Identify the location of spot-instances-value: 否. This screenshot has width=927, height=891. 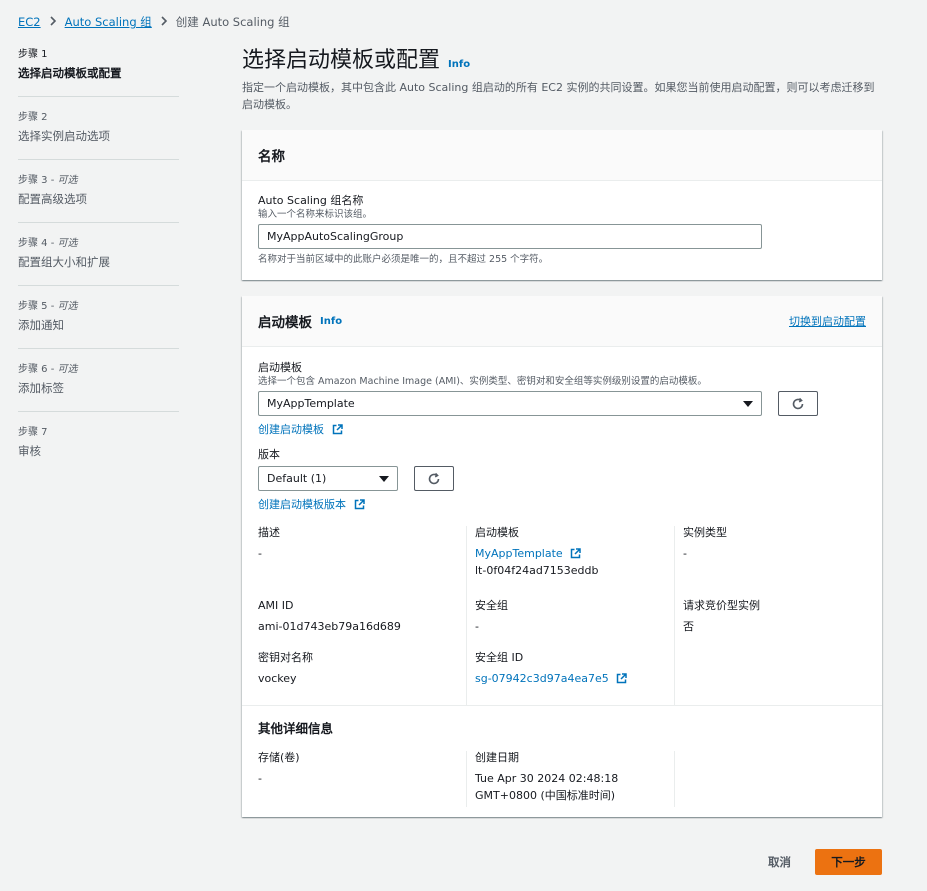
(688, 626).